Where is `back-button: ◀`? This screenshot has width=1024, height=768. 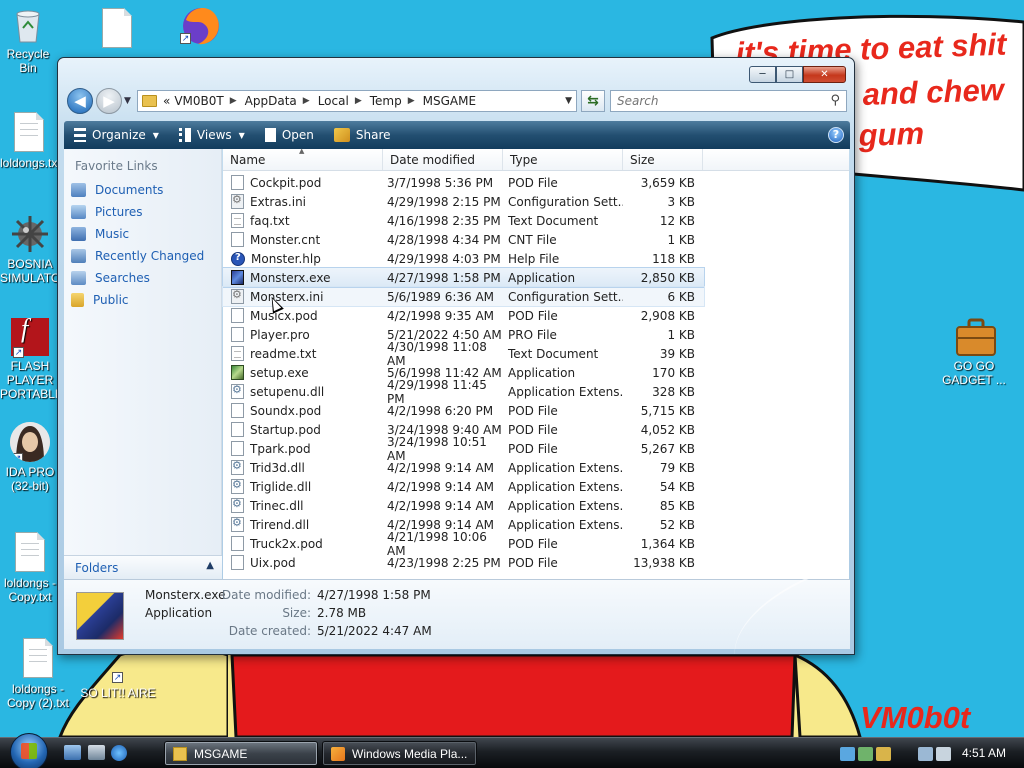 back-button: ◀ is located at coordinates (80, 101).